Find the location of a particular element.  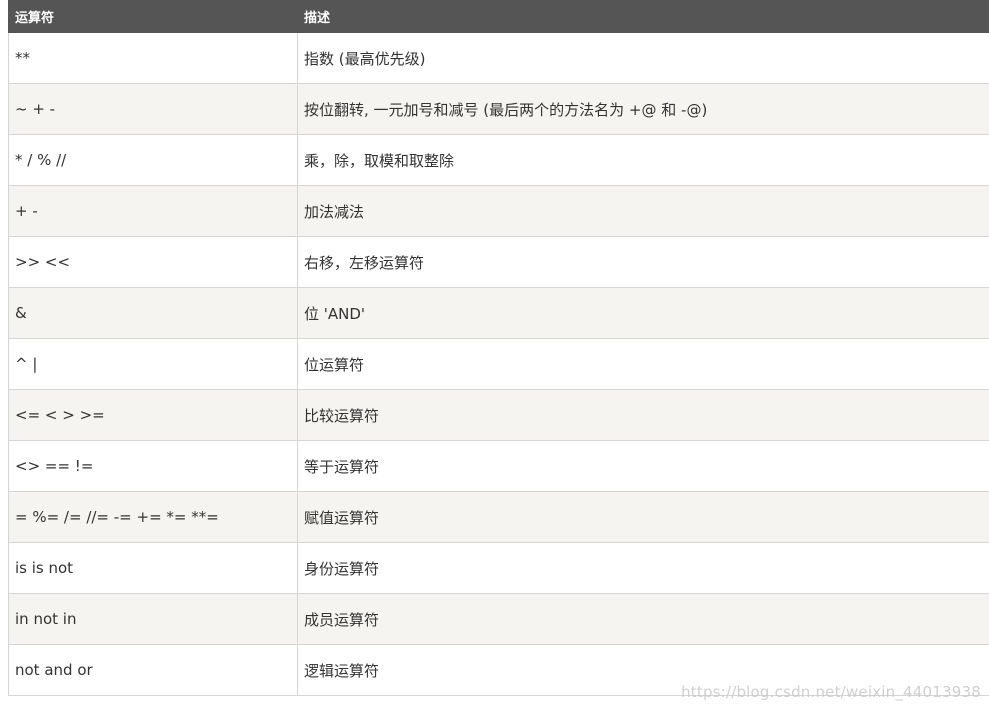

table-header: 运算符 描述 is located at coordinates (498, 16).